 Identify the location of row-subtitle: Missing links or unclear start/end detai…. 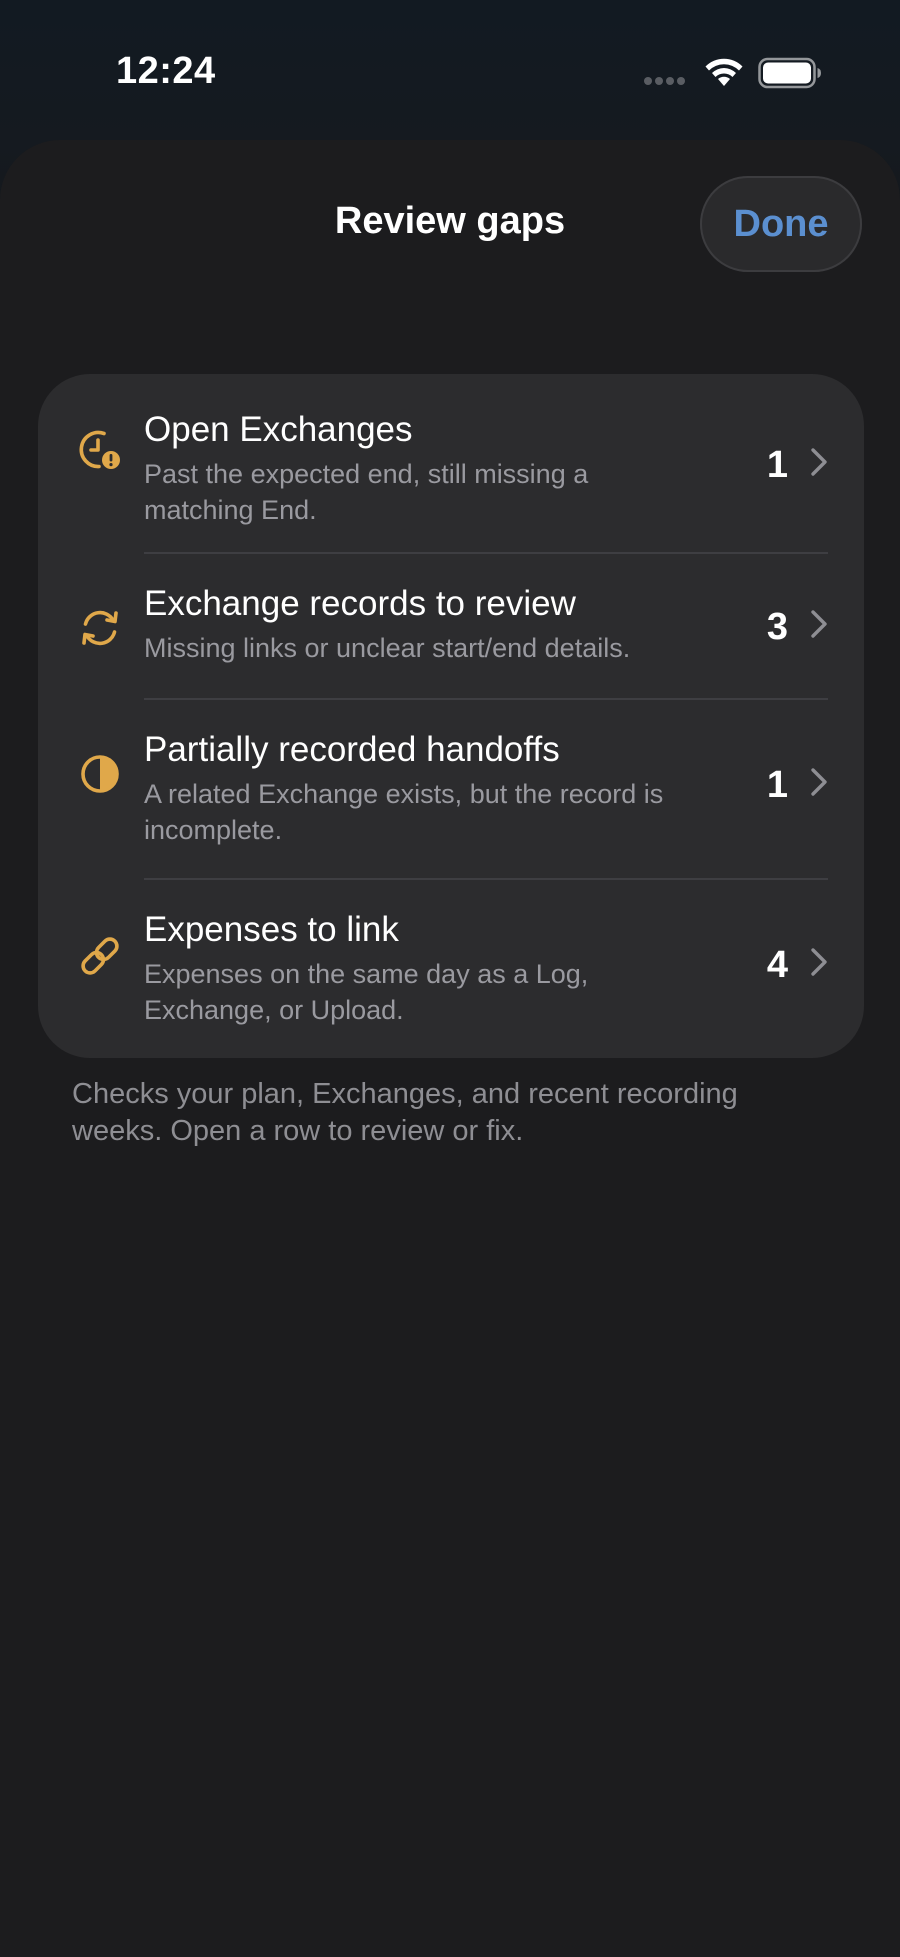
(387, 648).